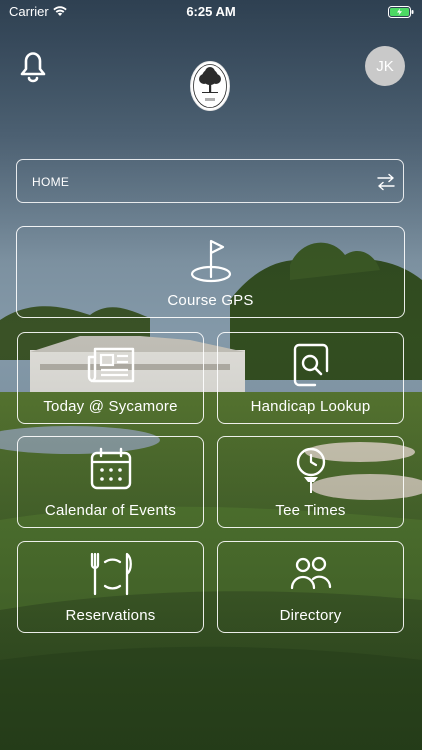 This screenshot has width=422, height=750. I want to click on avatar-initials: JK, so click(385, 66).